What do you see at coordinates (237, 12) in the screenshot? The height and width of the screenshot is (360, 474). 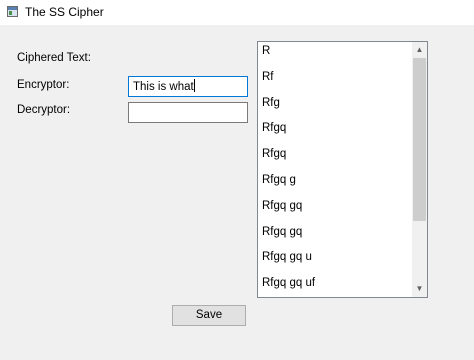 I see `title-bar: The SS Cipher` at bounding box center [237, 12].